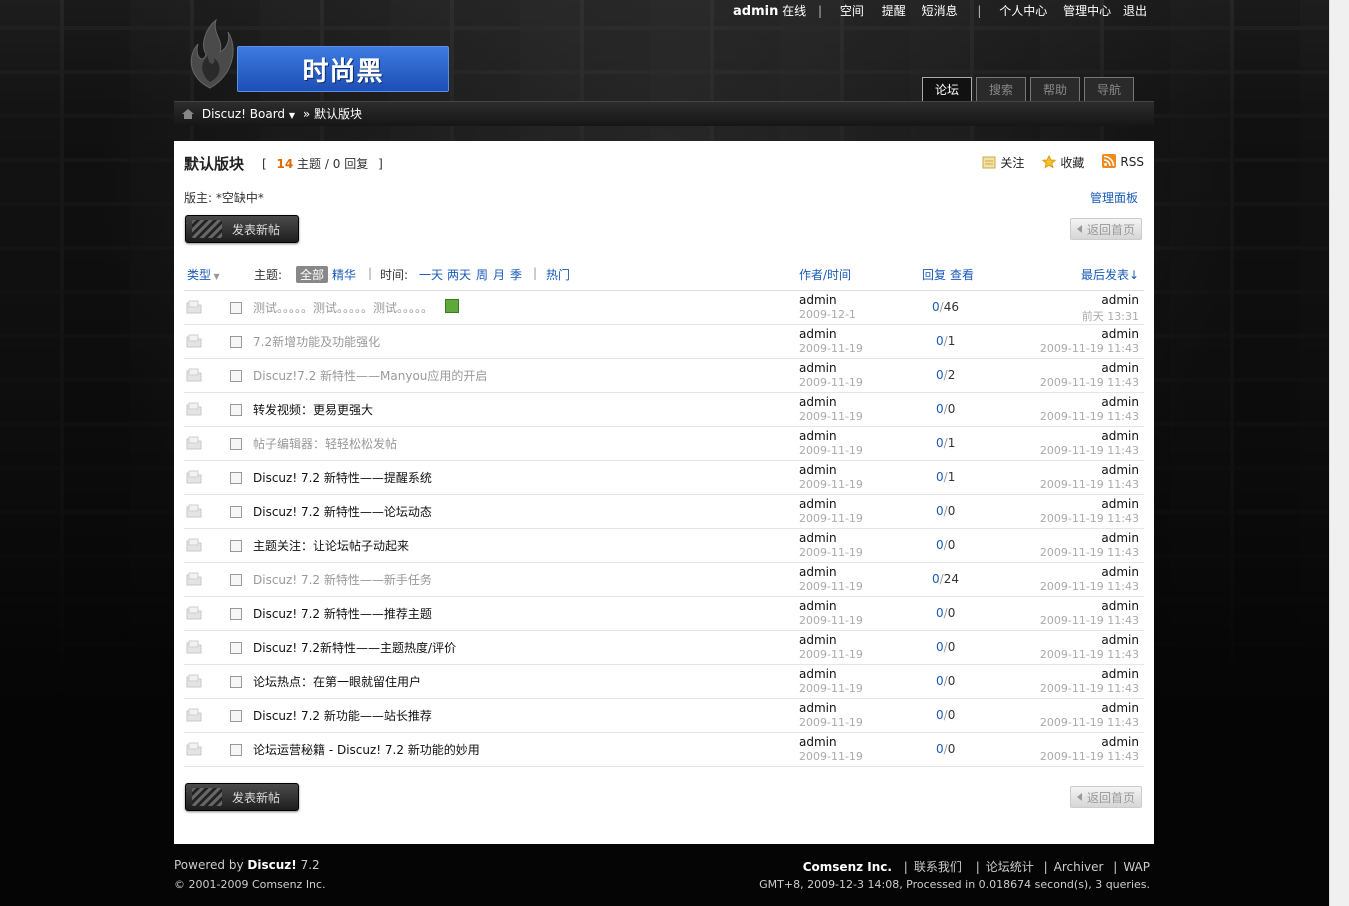  I want to click on filter-all: 全部, so click(312, 274).